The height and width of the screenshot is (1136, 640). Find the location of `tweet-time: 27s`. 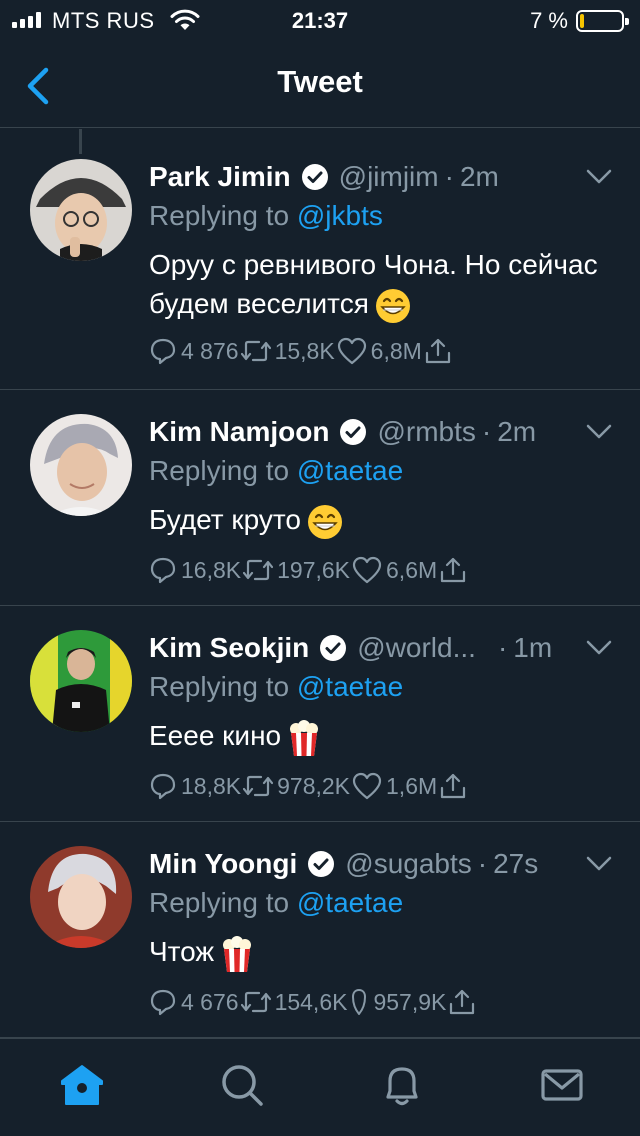

tweet-time: 27s is located at coordinates (516, 863).